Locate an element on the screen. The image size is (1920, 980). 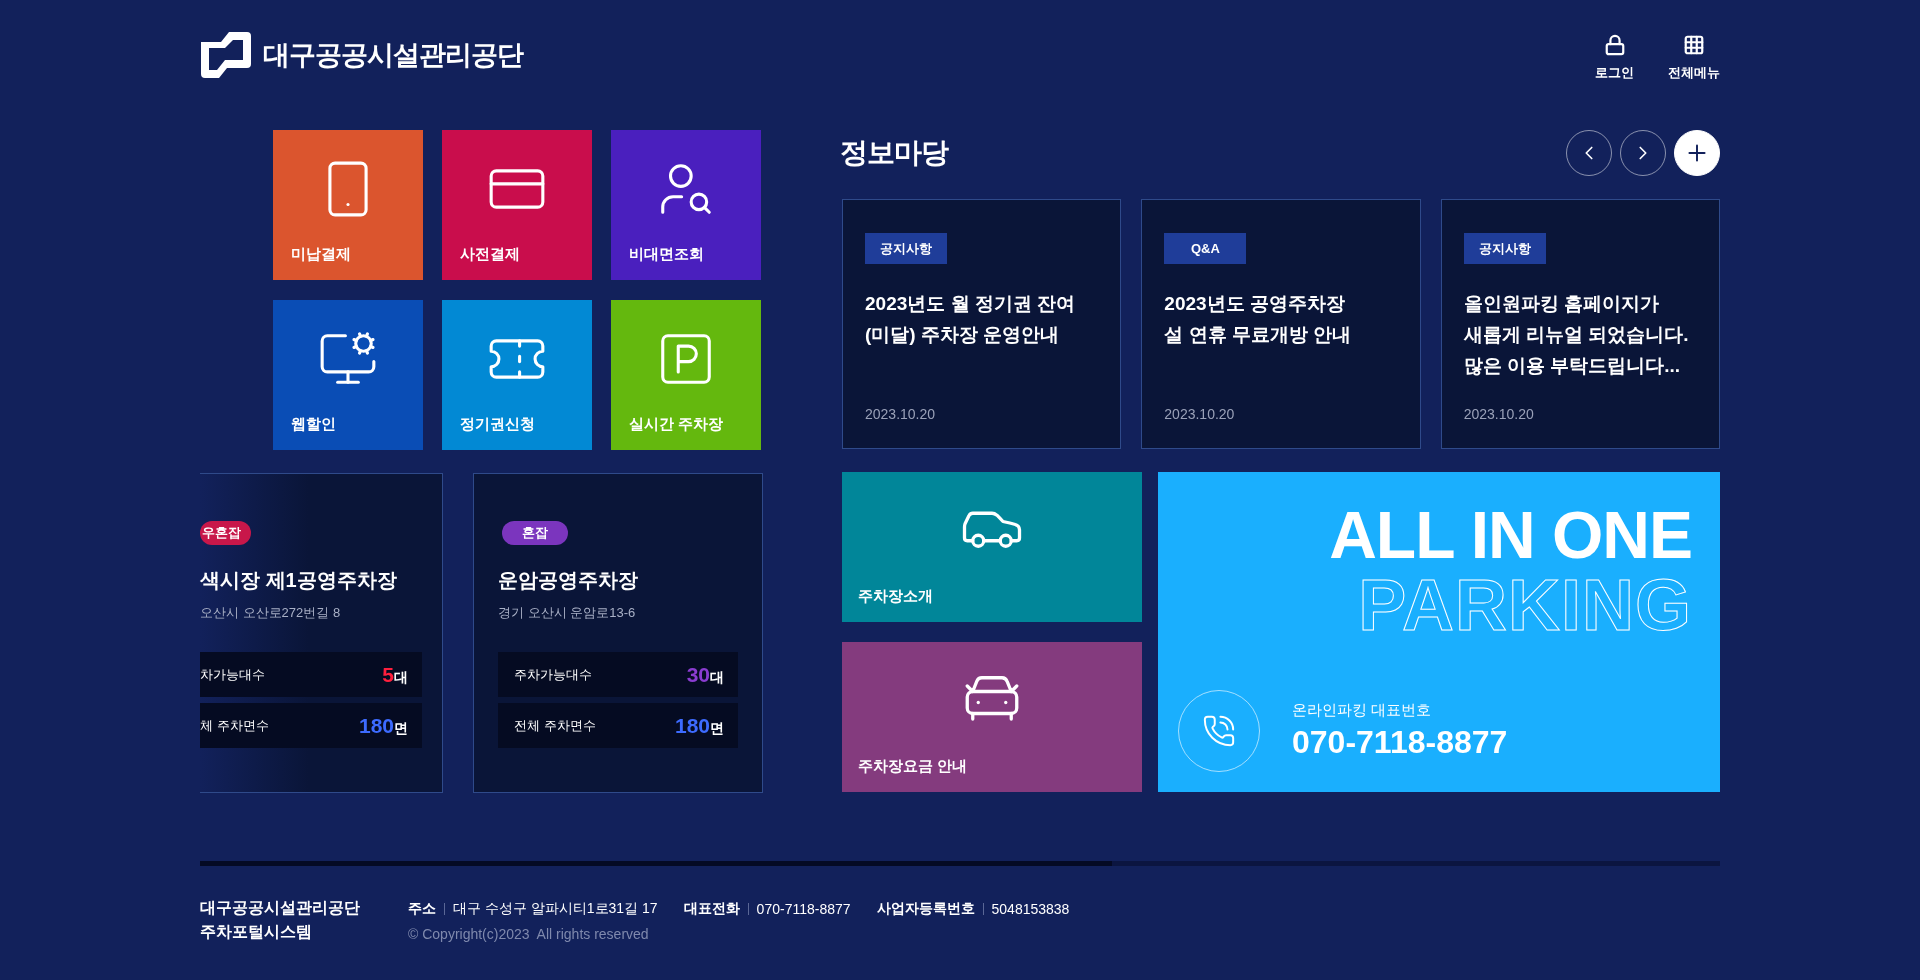
tile-label: 정기권신청 is located at coordinates (497, 424).